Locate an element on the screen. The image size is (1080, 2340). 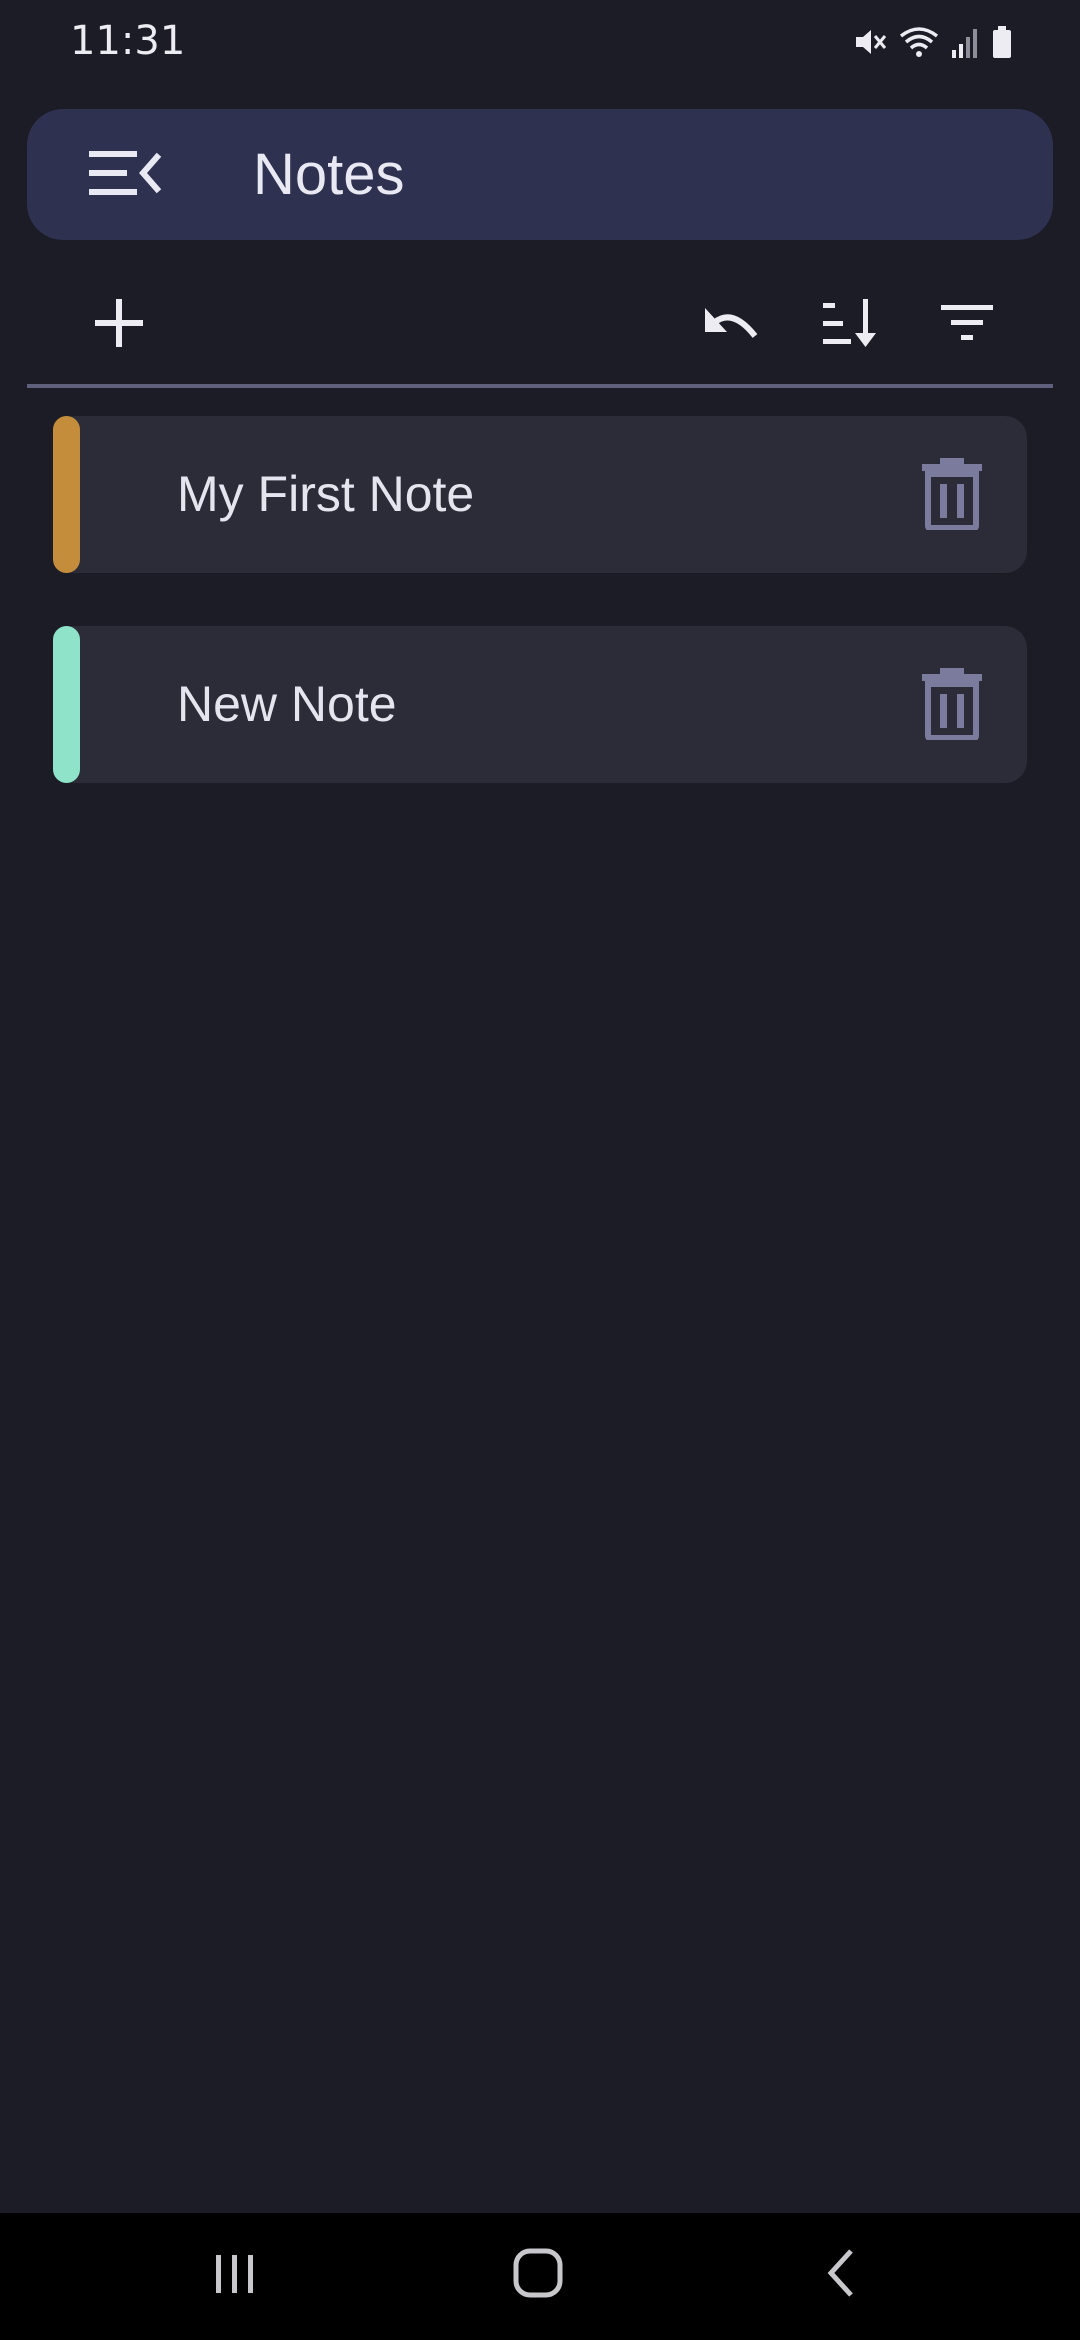
home-button is located at coordinates (538, 2275).